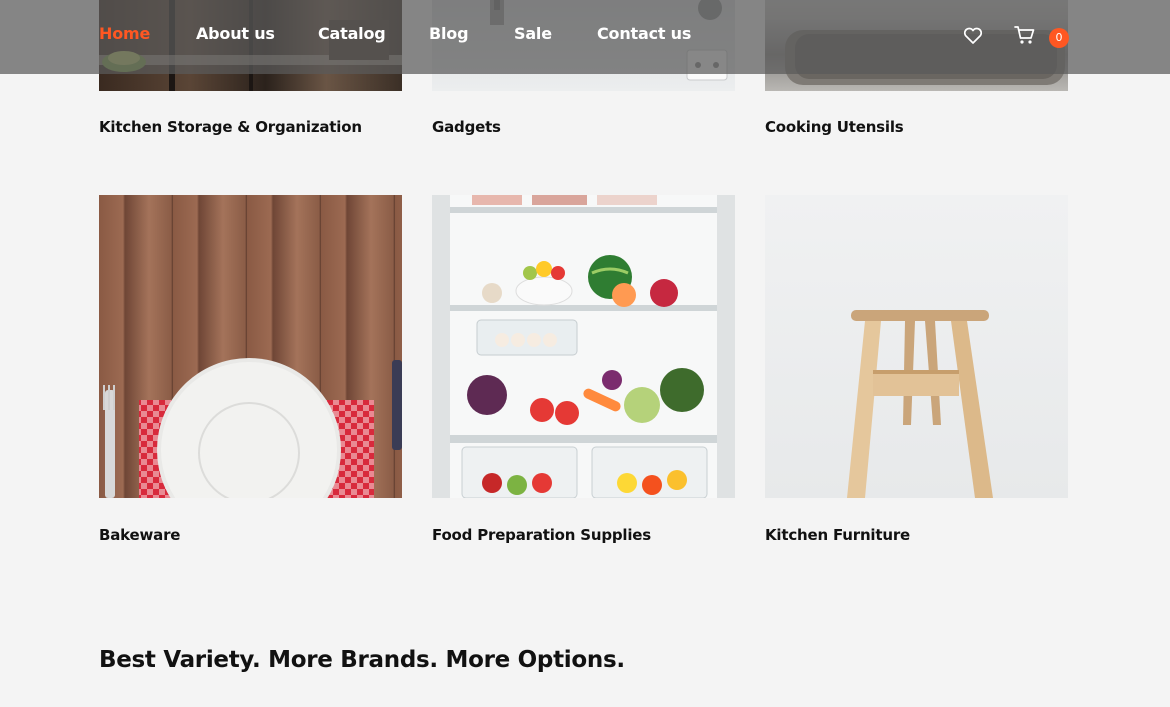 This screenshot has height=707, width=1170. What do you see at coordinates (139, 535) in the screenshot?
I see `category-title: Bakeware` at bounding box center [139, 535].